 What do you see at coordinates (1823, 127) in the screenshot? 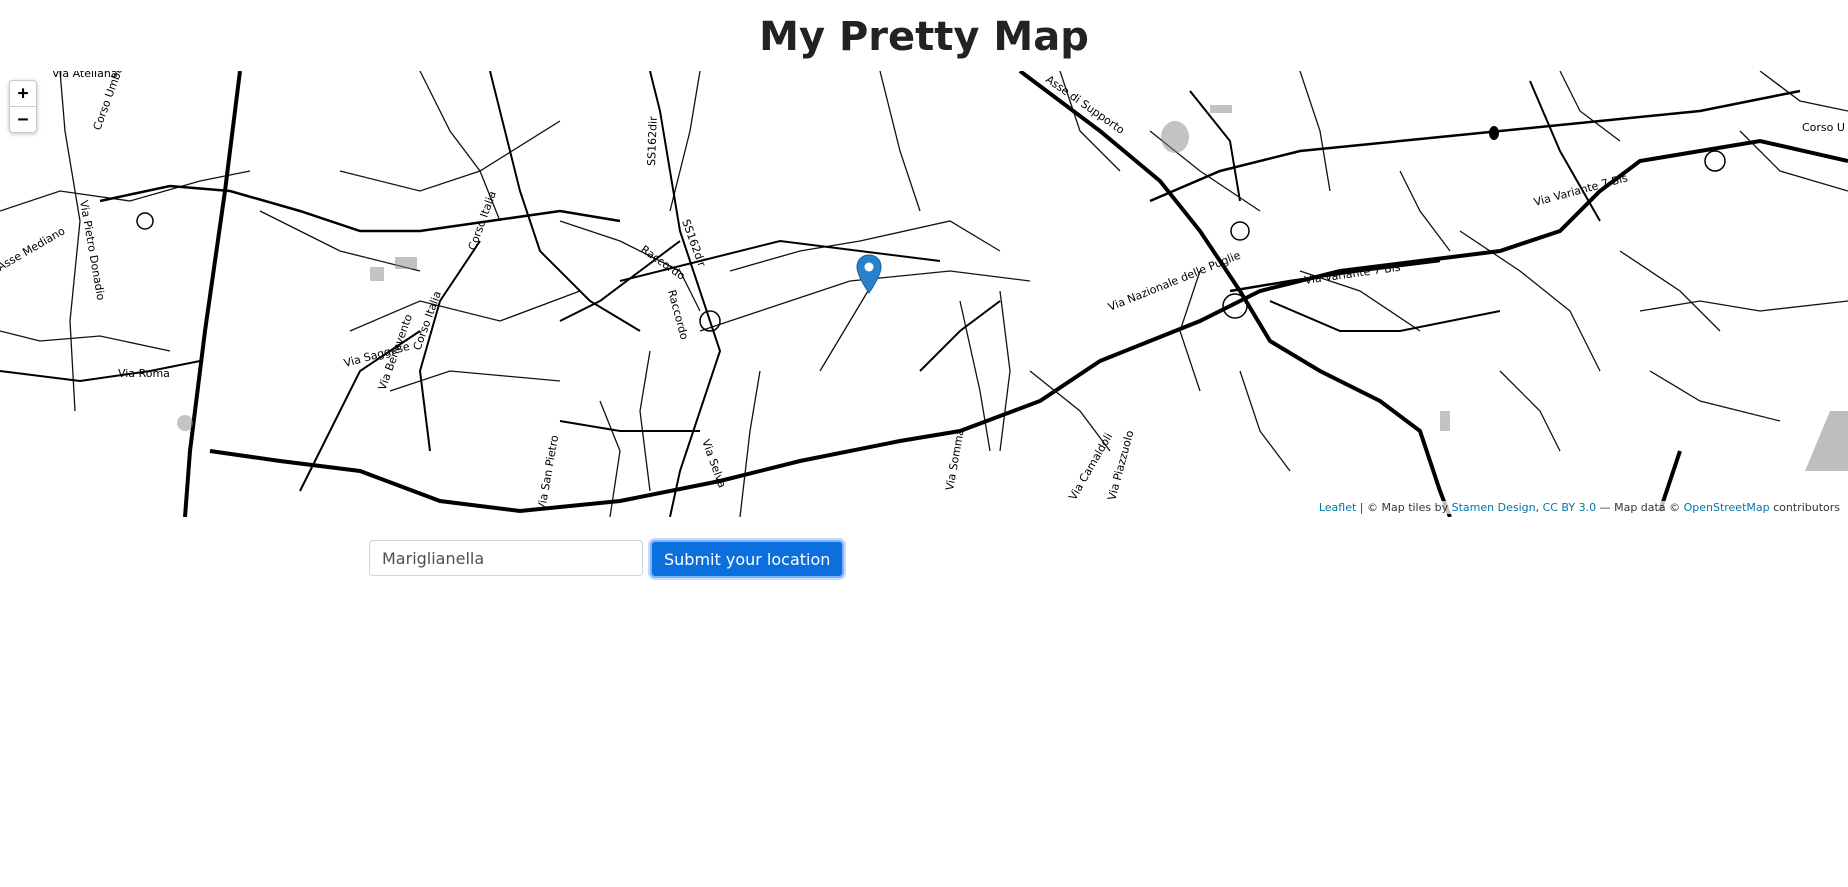
I see `road-label: Corso U` at bounding box center [1823, 127].